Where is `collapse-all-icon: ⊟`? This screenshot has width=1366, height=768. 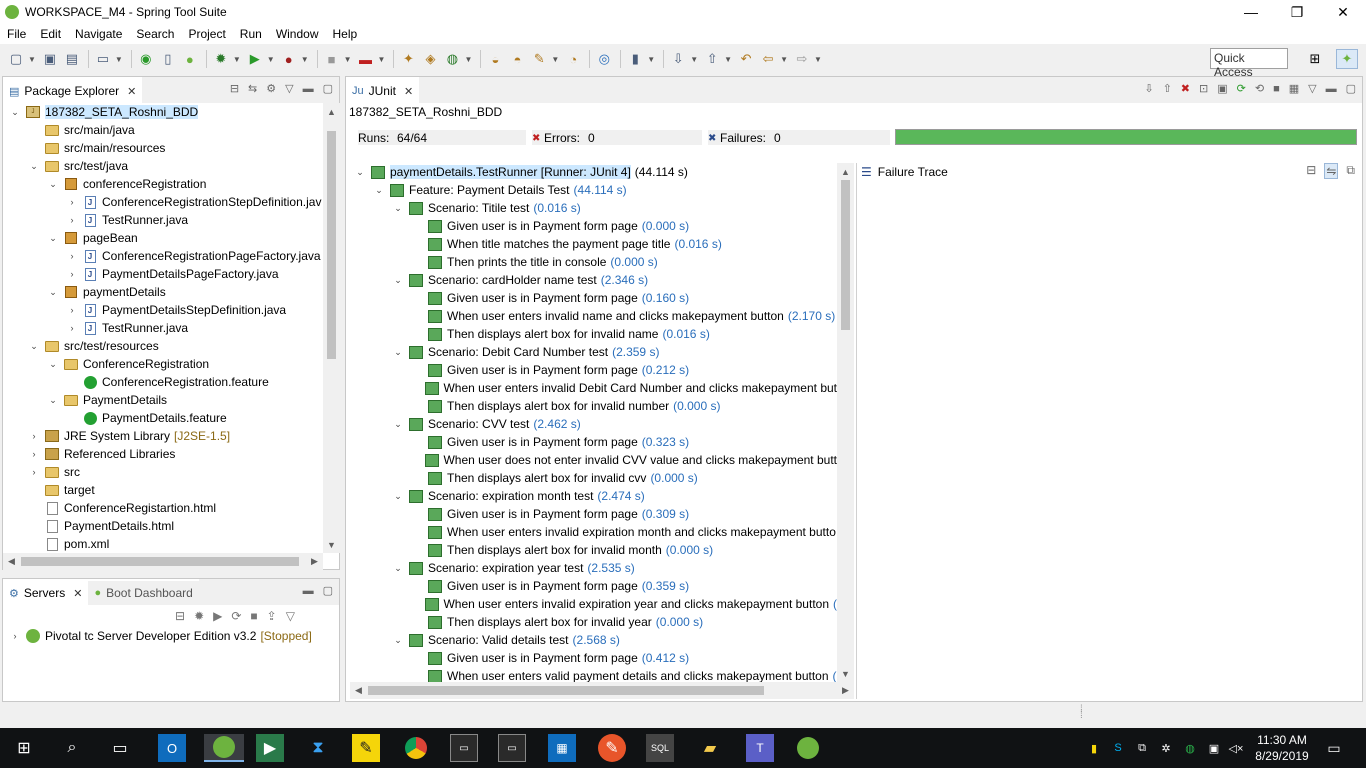 collapse-all-icon: ⊟ is located at coordinates (234, 88).